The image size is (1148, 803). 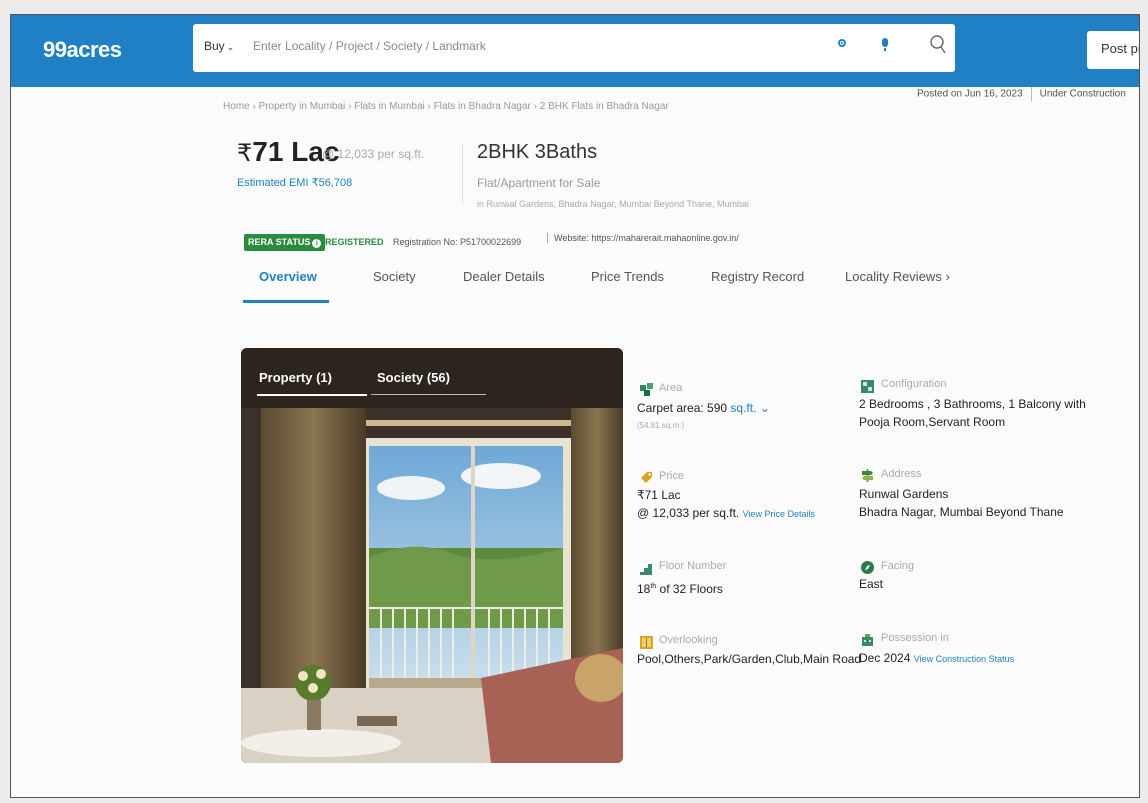 I want to click on tab-overview: Overview, so click(x=288, y=276).